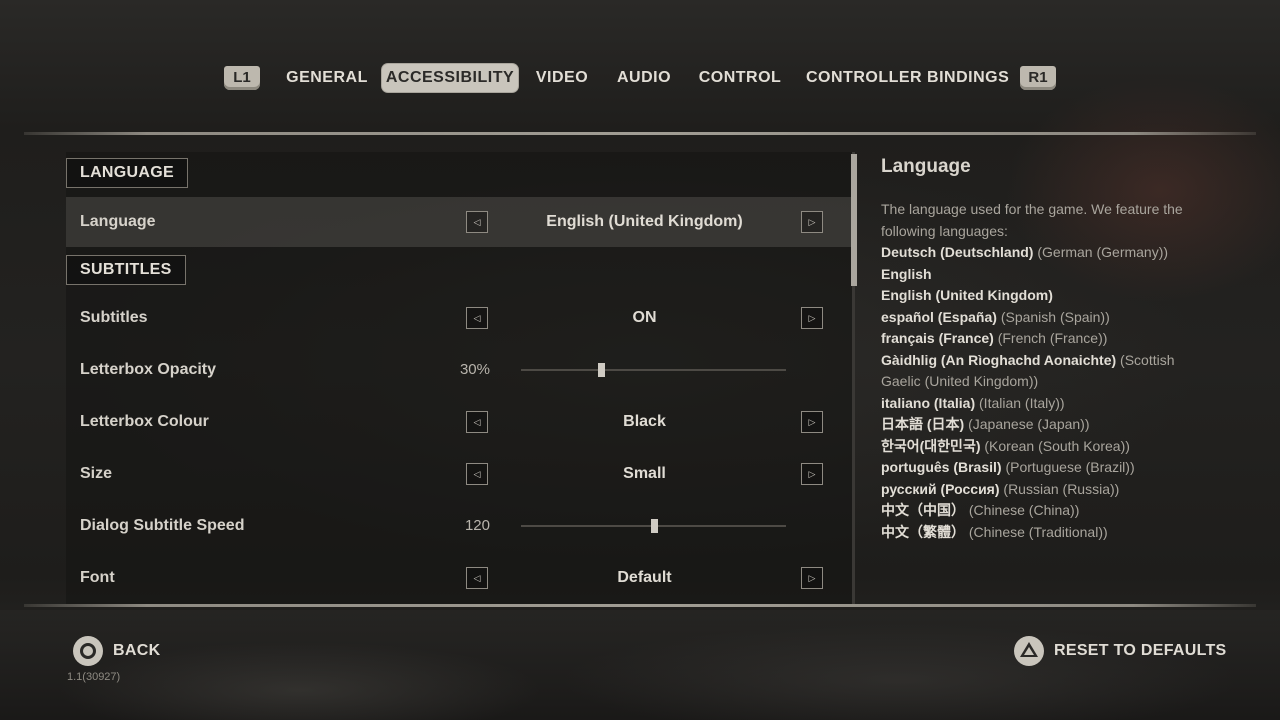 The image size is (1280, 720). What do you see at coordinates (926, 166) in the screenshot?
I see `info-title: Language` at bounding box center [926, 166].